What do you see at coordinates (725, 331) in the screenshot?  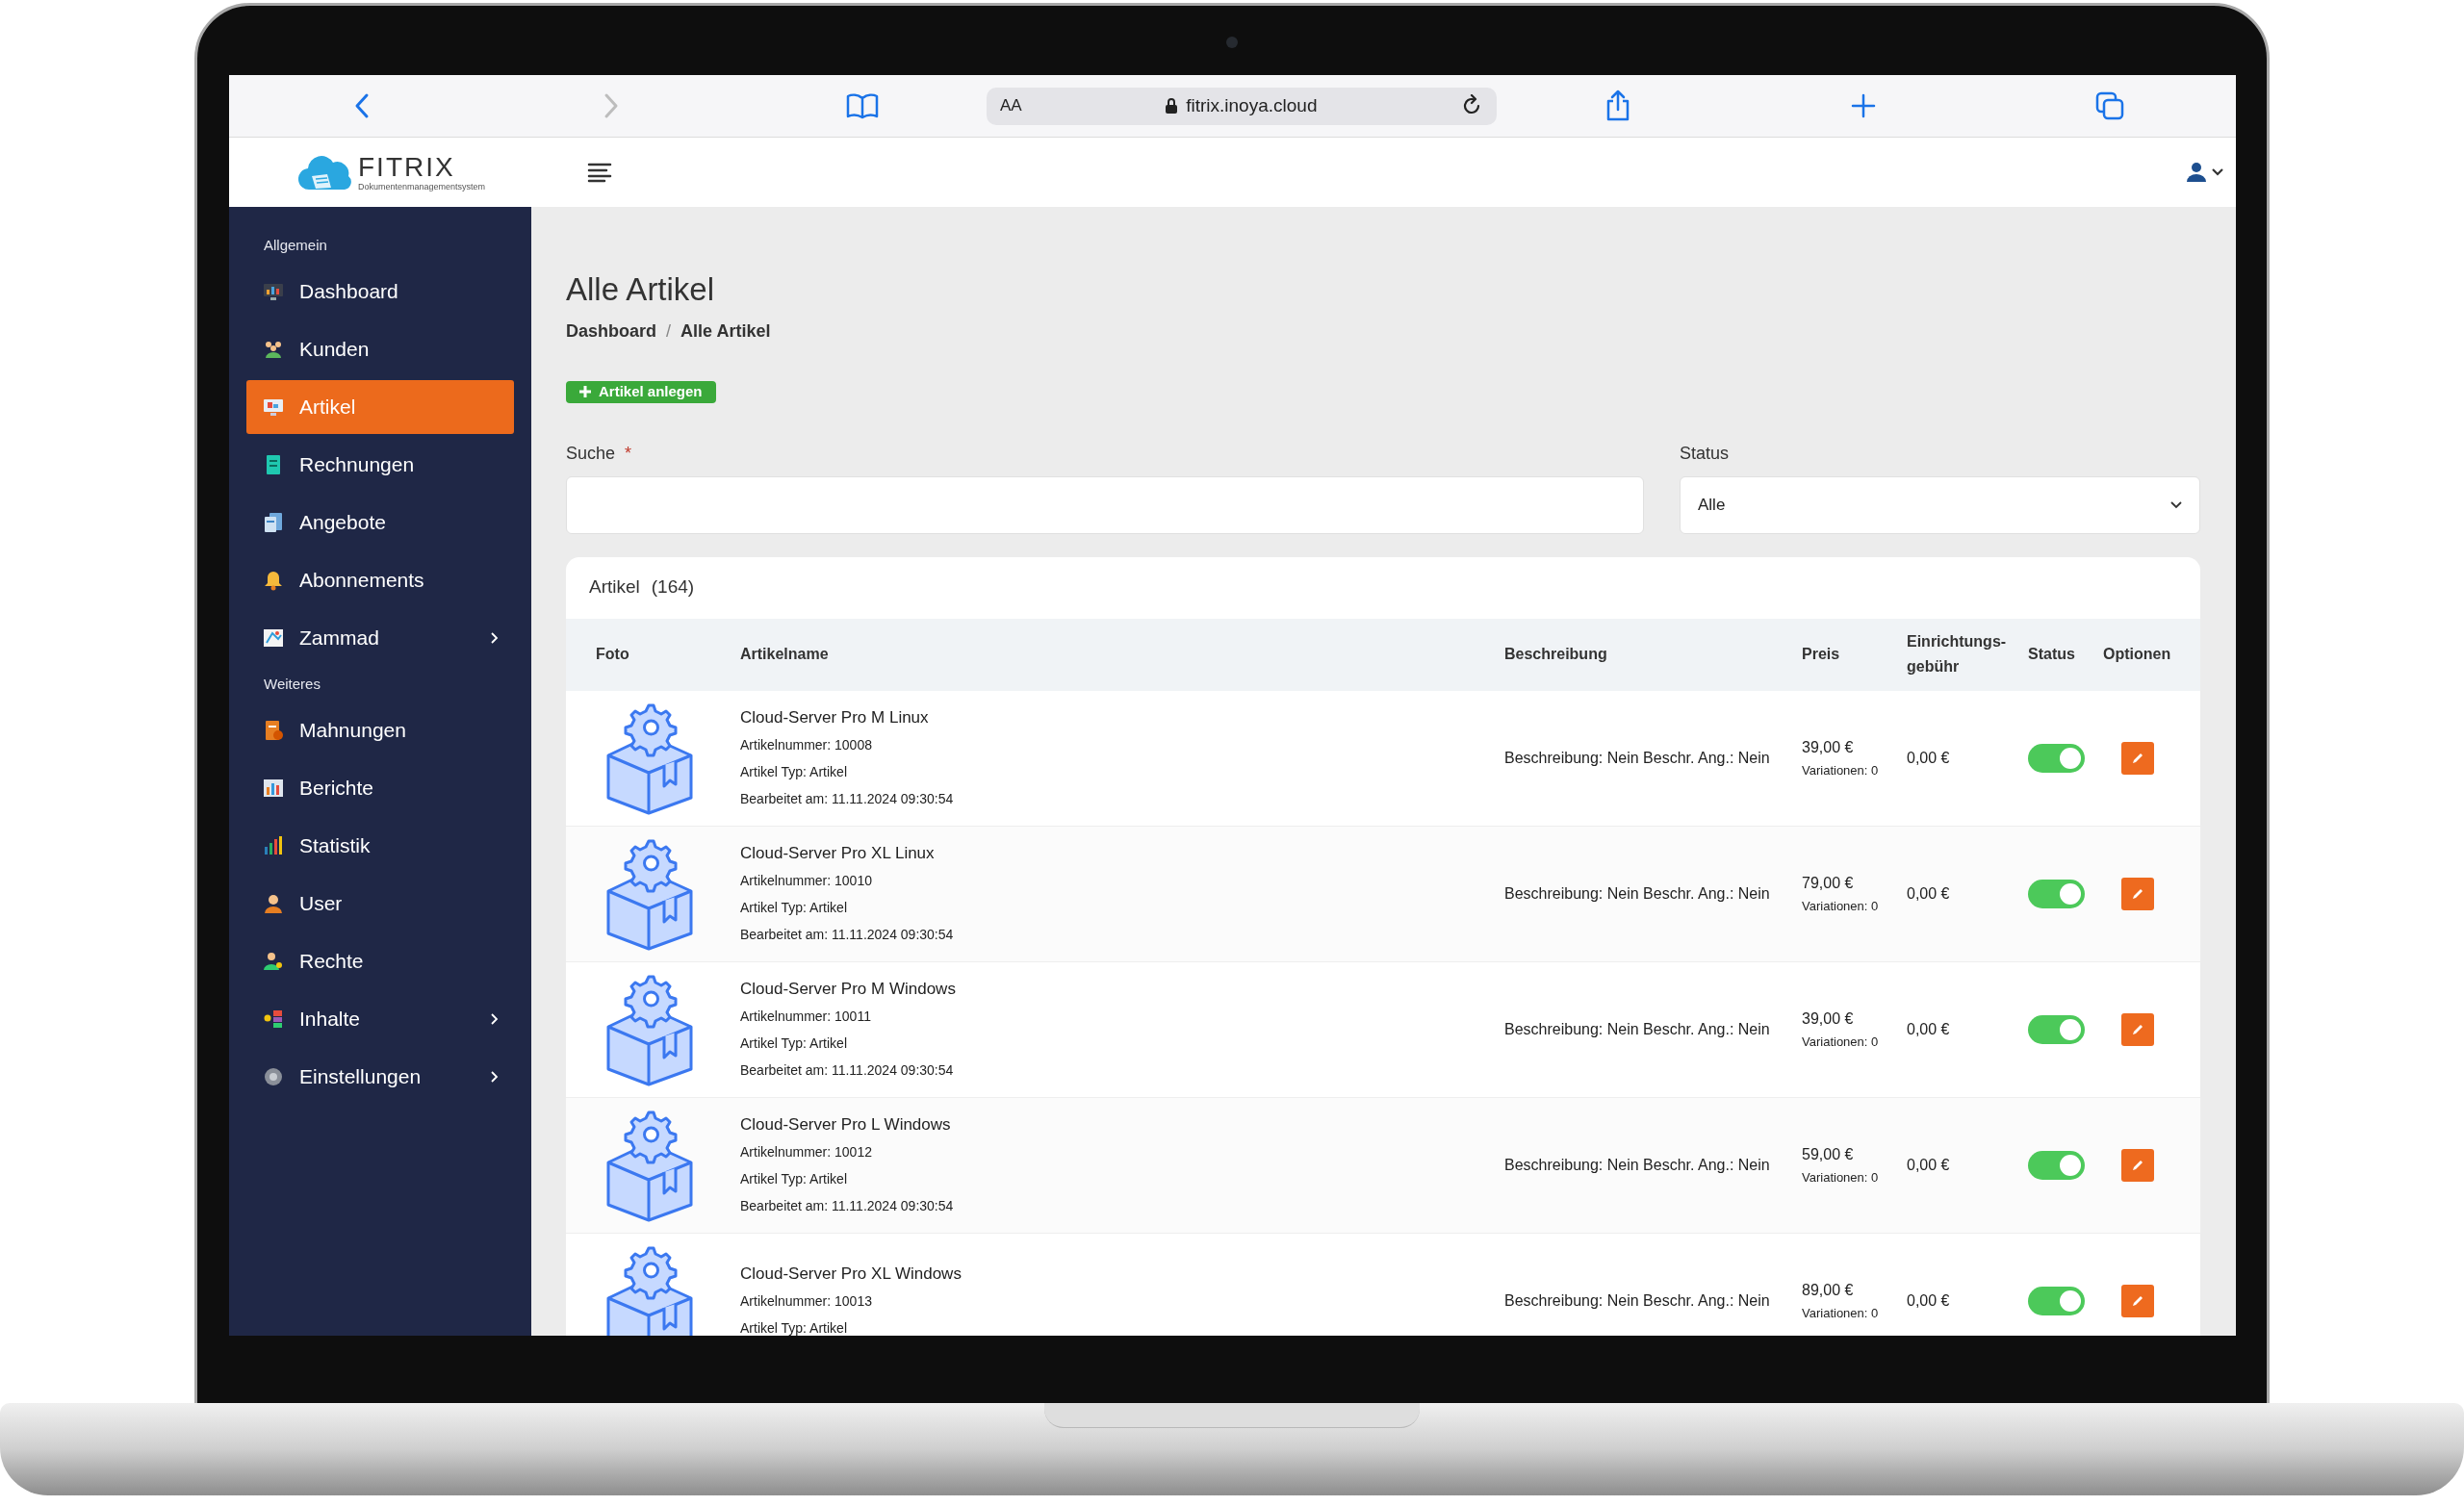 I see `breadcrumb-current: Alle Artikel` at bounding box center [725, 331].